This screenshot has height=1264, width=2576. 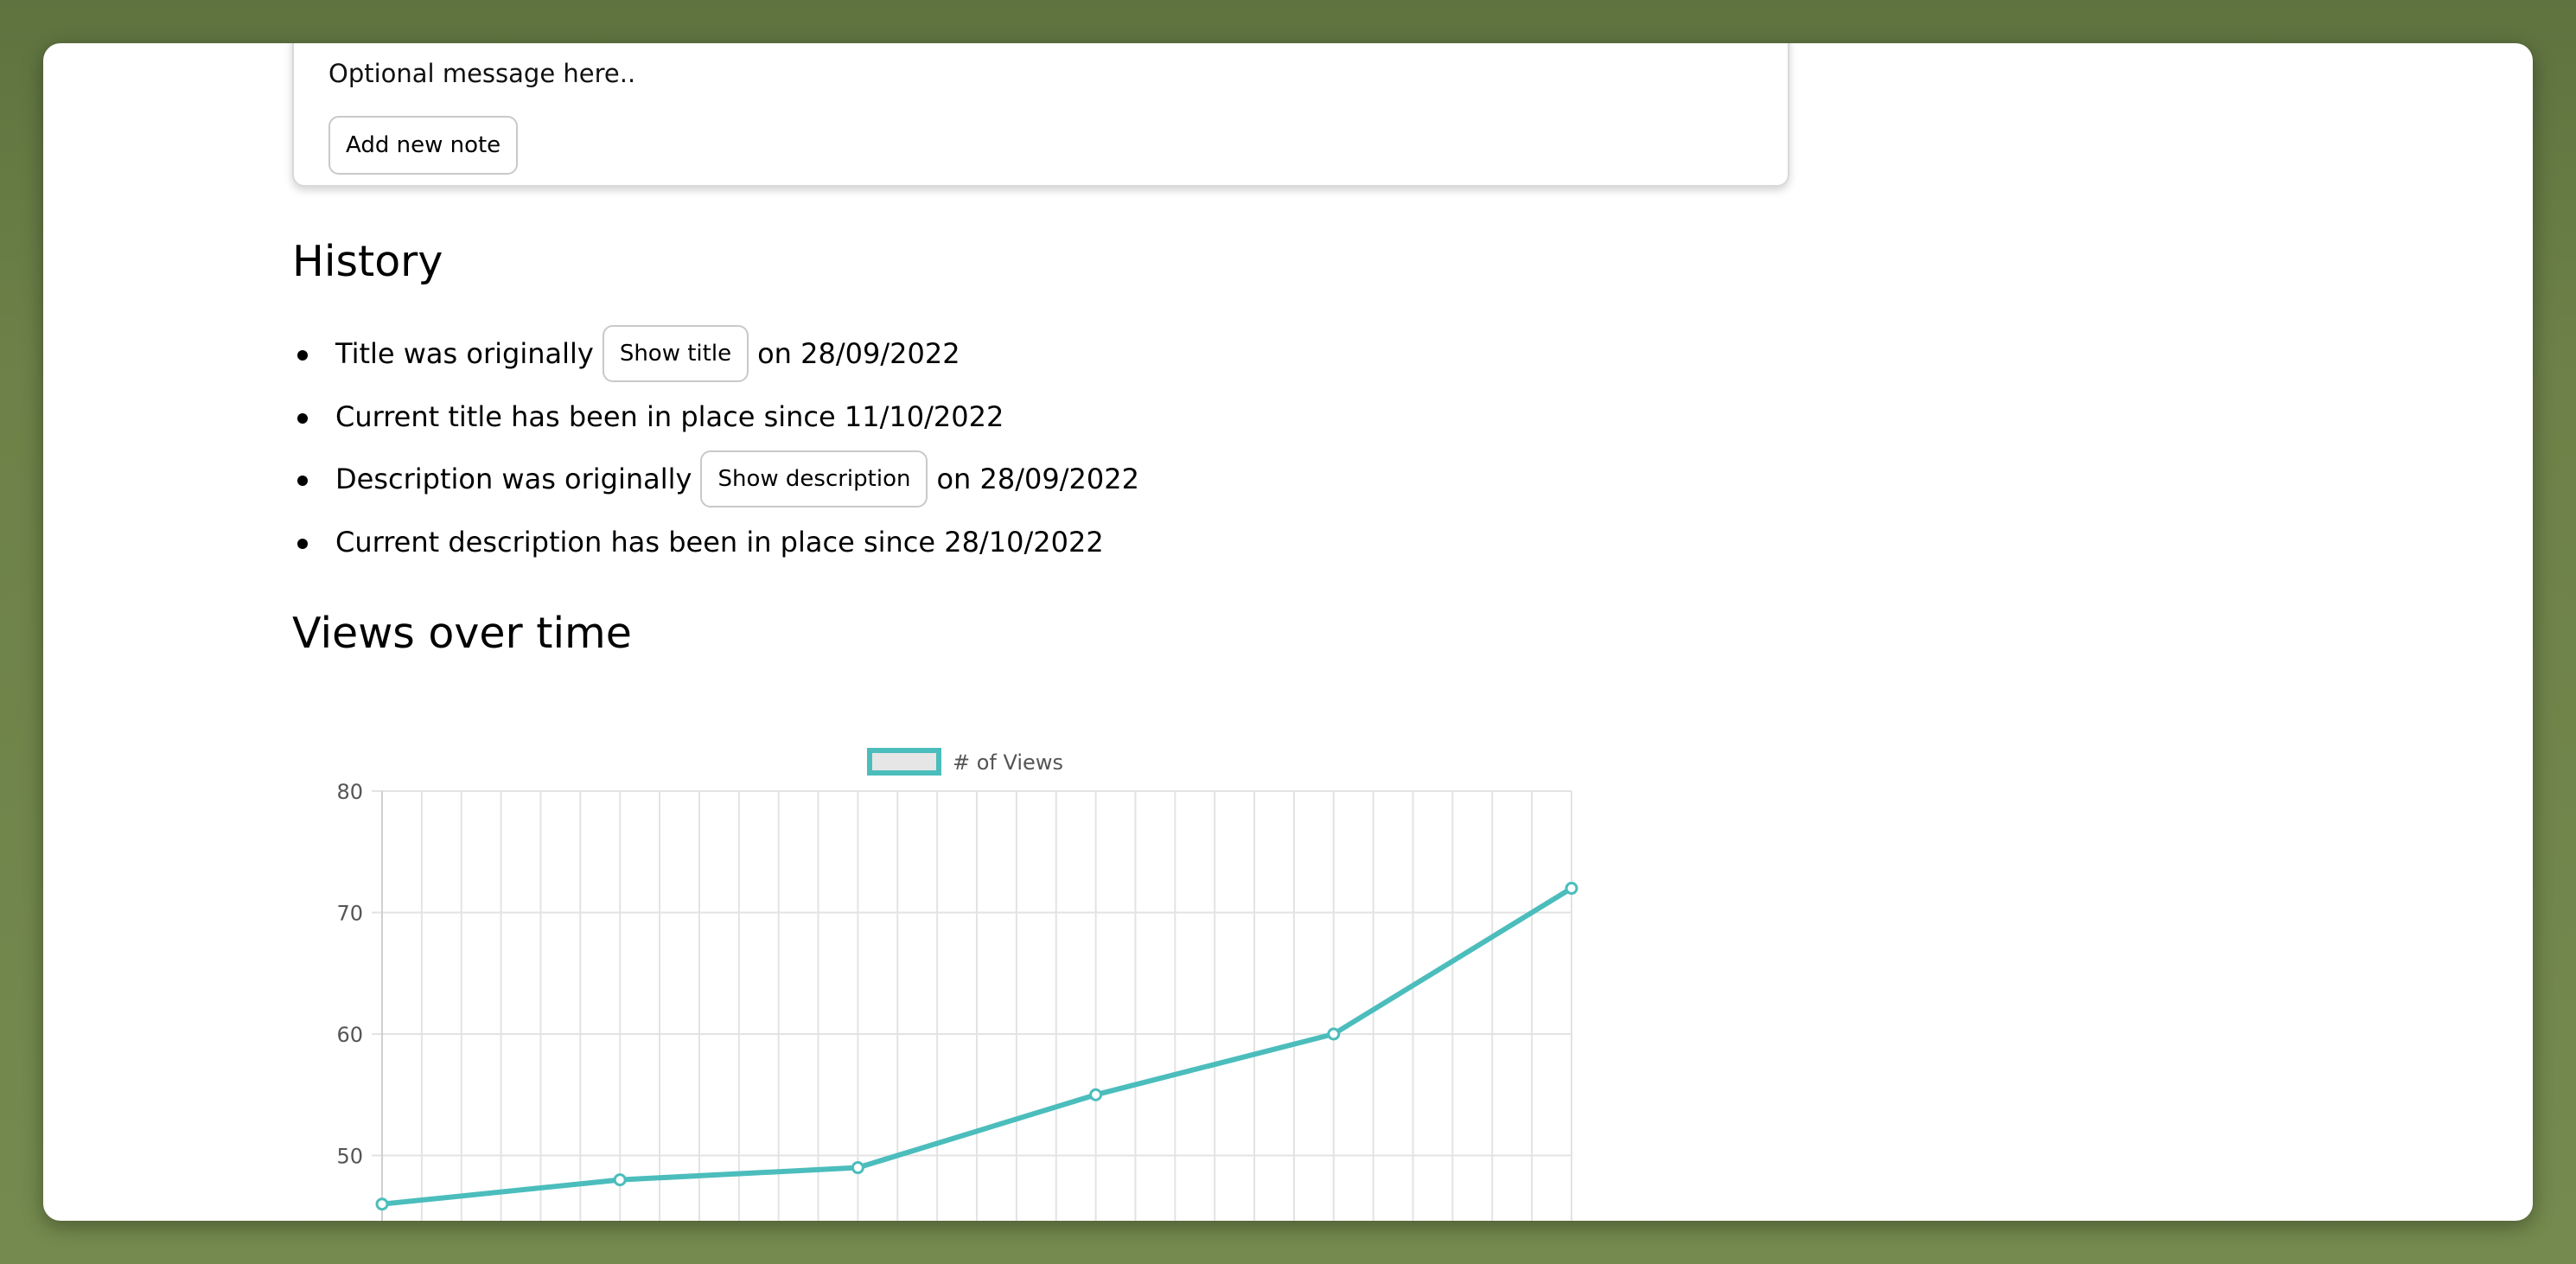 What do you see at coordinates (423, 145) in the screenshot?
I see `add-new-note-button: Add new note` at bounding box center [423, 145].